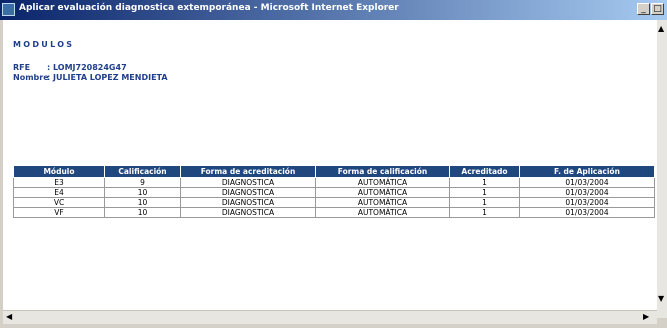  Describe the element at coordinates (662, 169) in the screenshot. I see `vertical-scrollbar: ▲ ▼` at that location.